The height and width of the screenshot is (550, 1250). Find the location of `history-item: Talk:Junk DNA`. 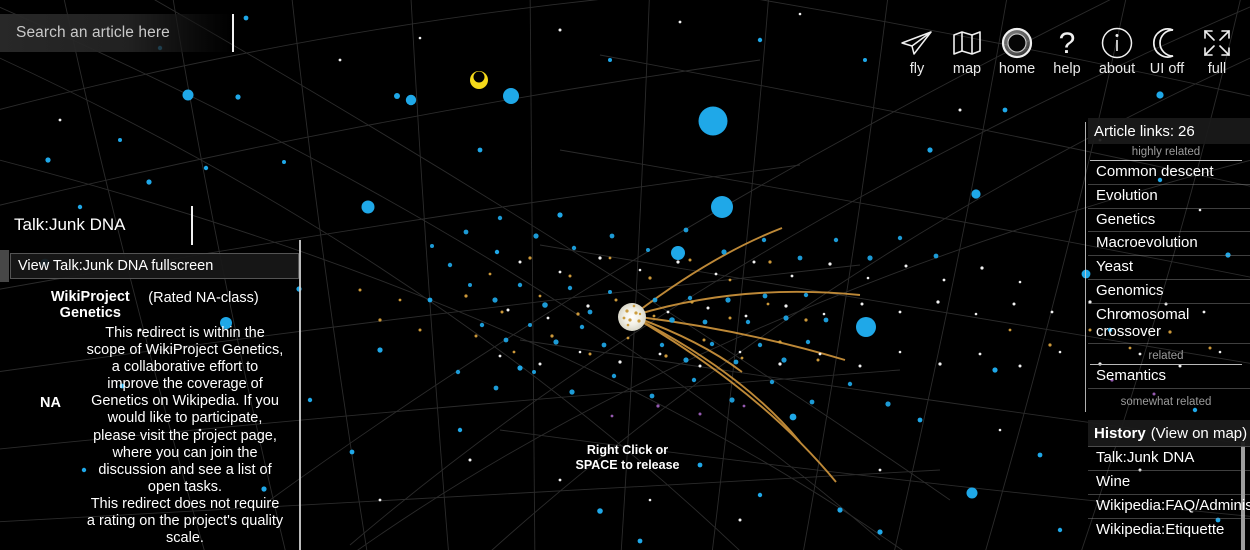

history-item: Talk:Junk DNA is located at coordinates (1169, 459).